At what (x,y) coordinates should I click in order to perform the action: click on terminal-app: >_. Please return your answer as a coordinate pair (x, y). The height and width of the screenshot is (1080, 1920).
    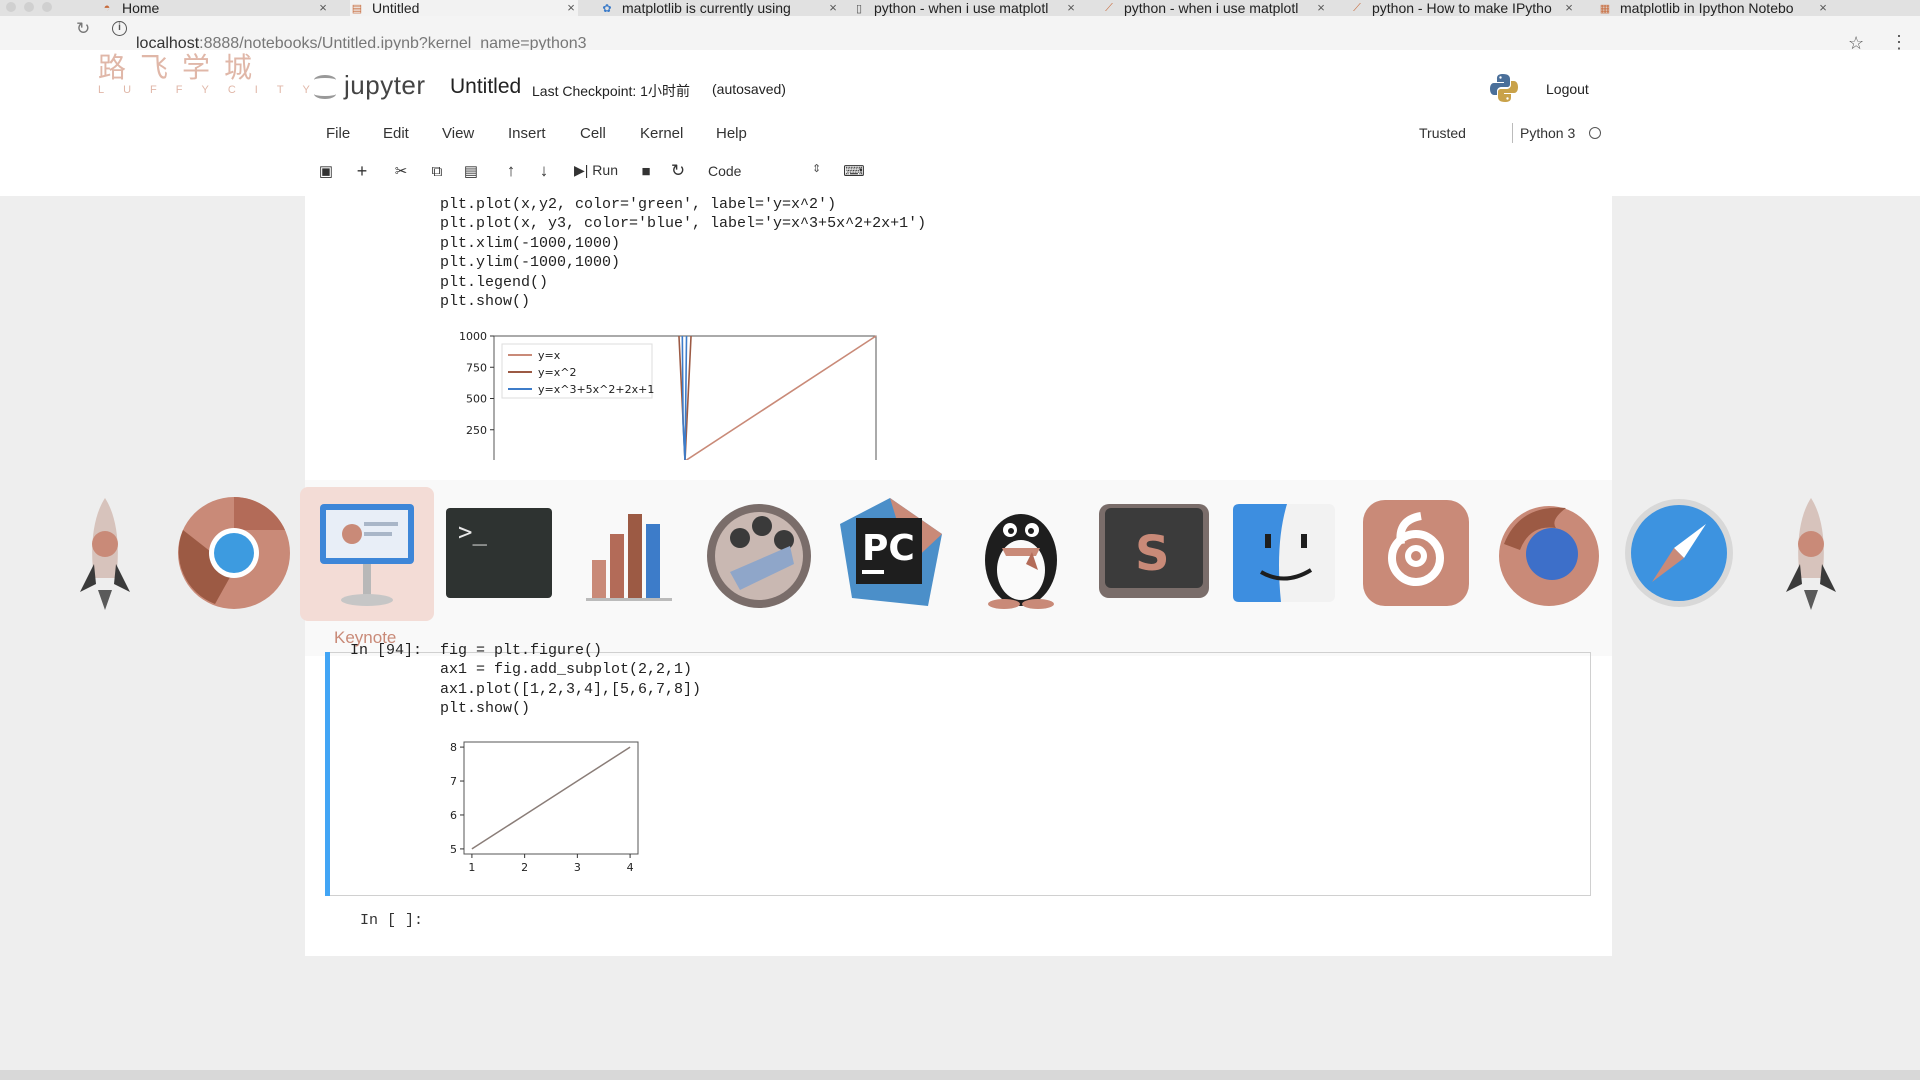
    Looking at the image, I should click on (499, 553).